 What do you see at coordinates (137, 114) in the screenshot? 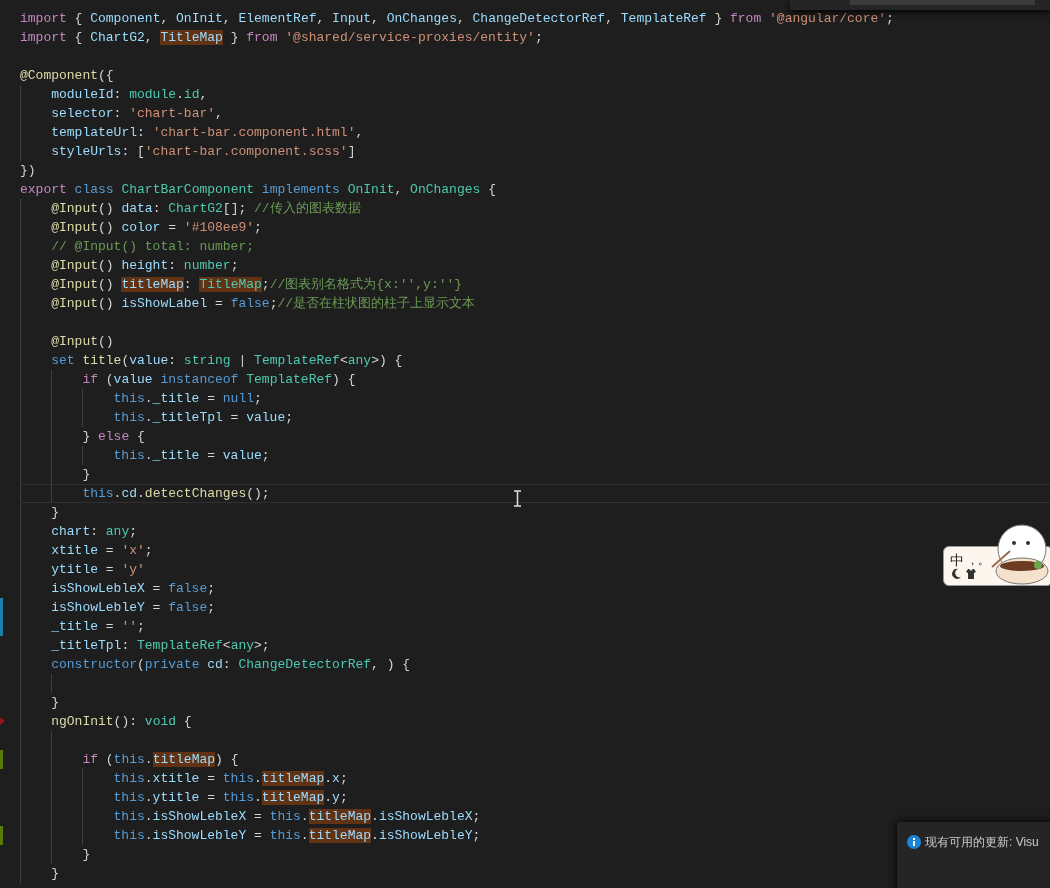
I see `code-line: selector: 'chart-bar',` at bounding box center [137, 114].